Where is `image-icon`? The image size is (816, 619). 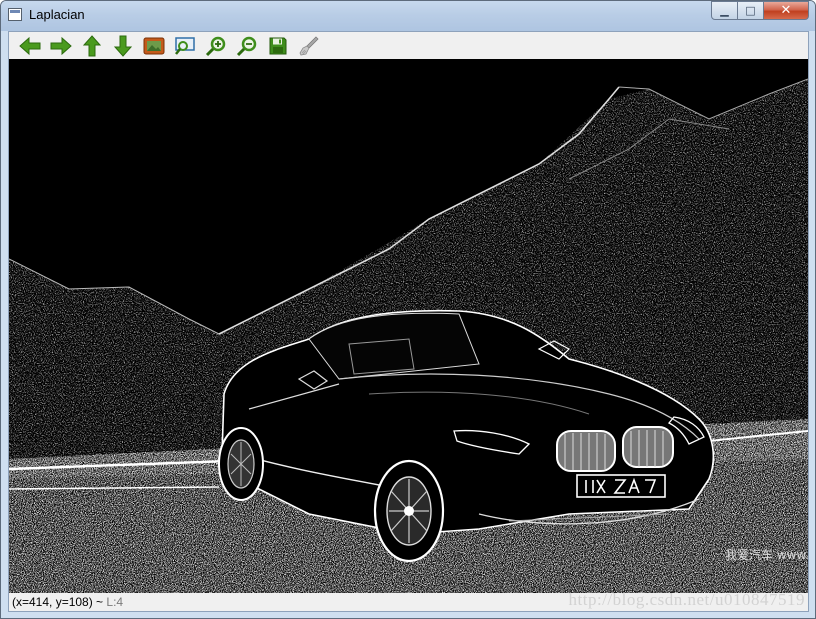 image-icon is located at coordinates (153, 45).